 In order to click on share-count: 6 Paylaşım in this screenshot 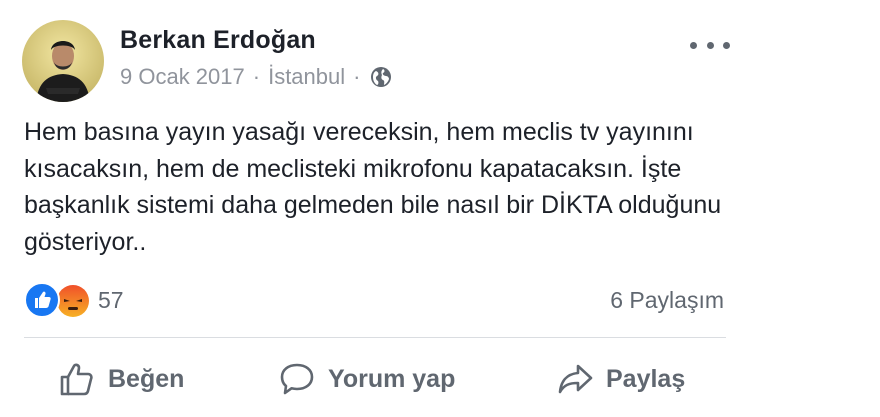, I will do `click(667, 300)`.